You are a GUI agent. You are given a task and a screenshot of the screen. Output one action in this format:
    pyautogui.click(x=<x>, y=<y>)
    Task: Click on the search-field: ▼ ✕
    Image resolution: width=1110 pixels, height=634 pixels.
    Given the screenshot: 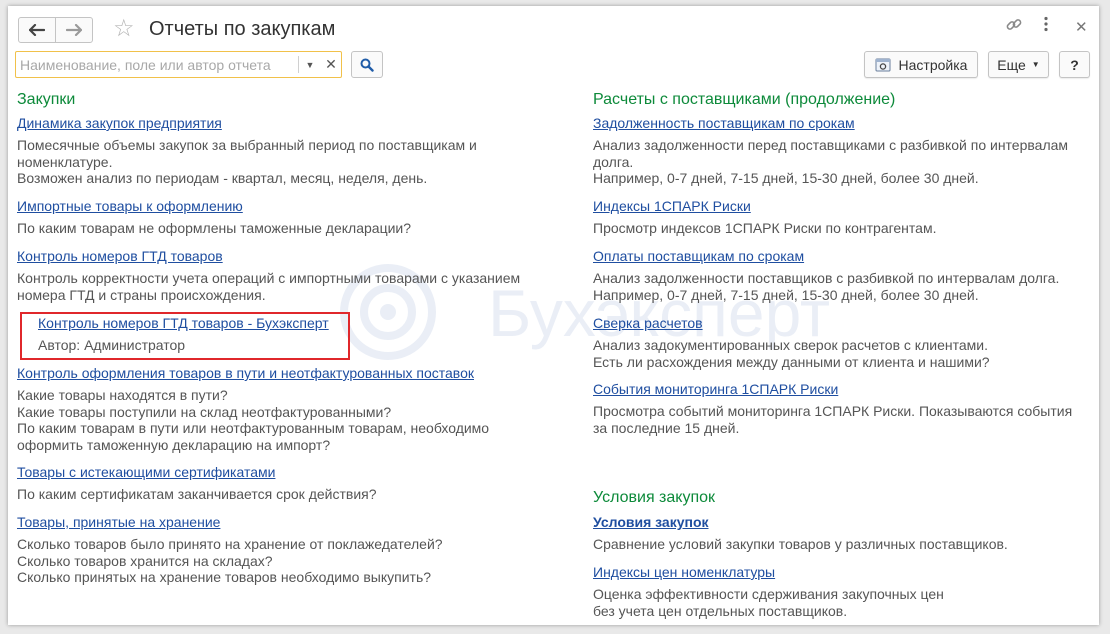 What is the action you would take?
    pyautogui.click(x=178, y=64)
    